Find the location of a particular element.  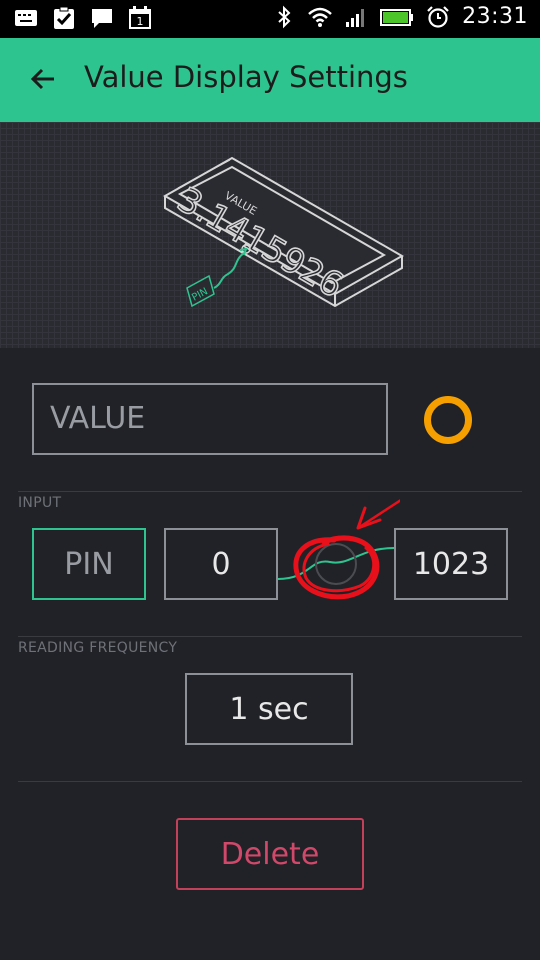

delete-button-label: Delete is located at coordinates (270, 854).